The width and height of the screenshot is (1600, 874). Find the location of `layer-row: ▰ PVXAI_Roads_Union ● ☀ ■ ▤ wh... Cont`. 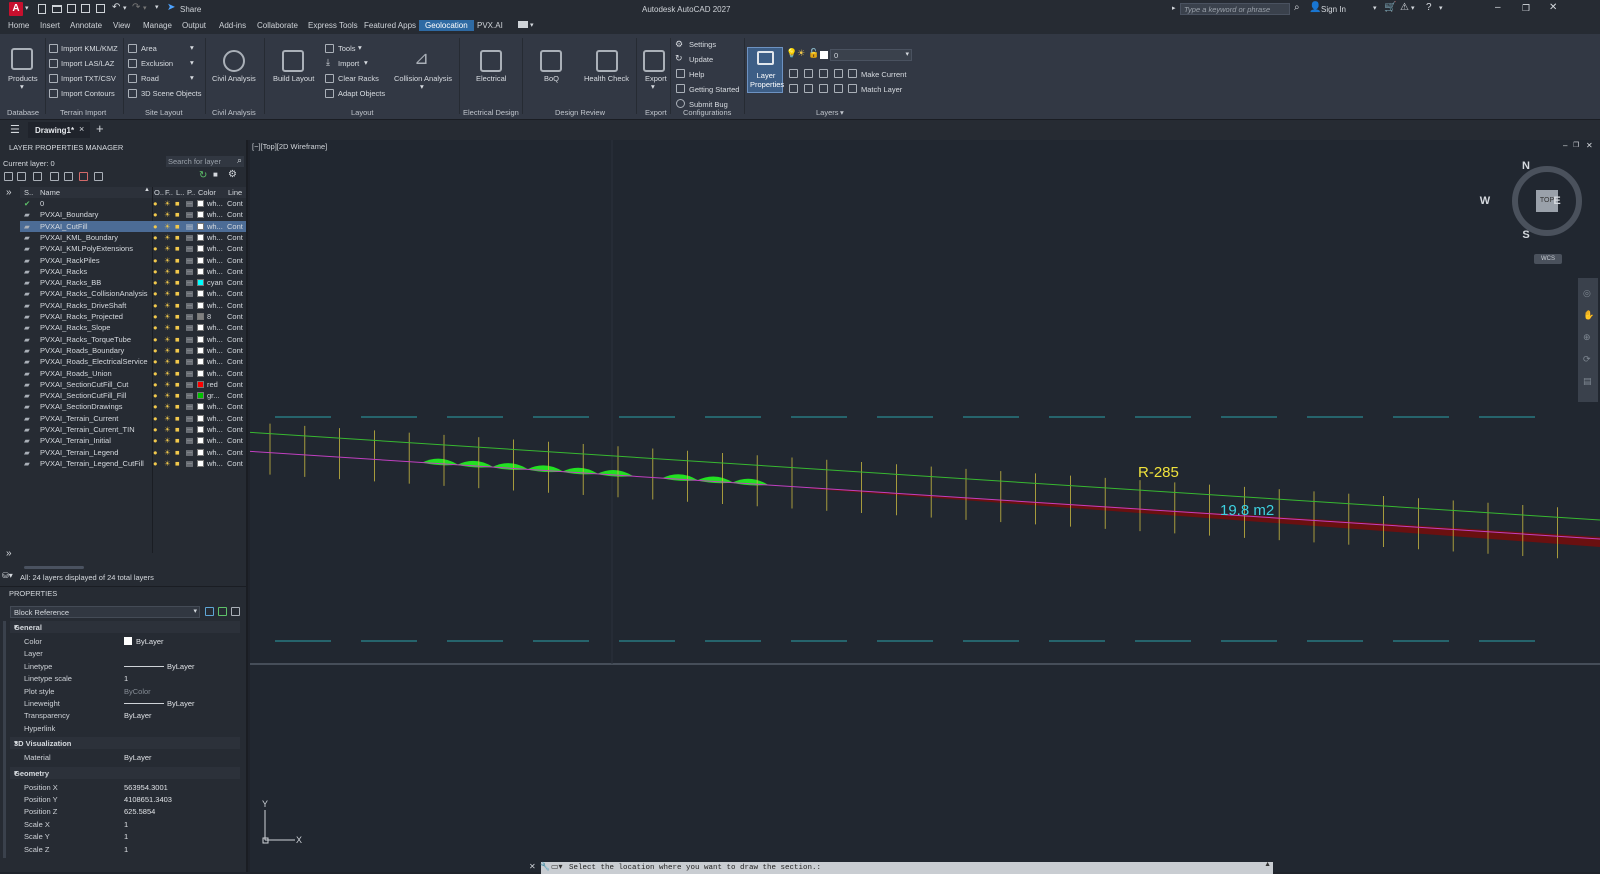

layer-row: ▰ PVXAI_Roads_Union ● ☀ ■ ▤ wh... Cont is located at coordinates (133, 373).